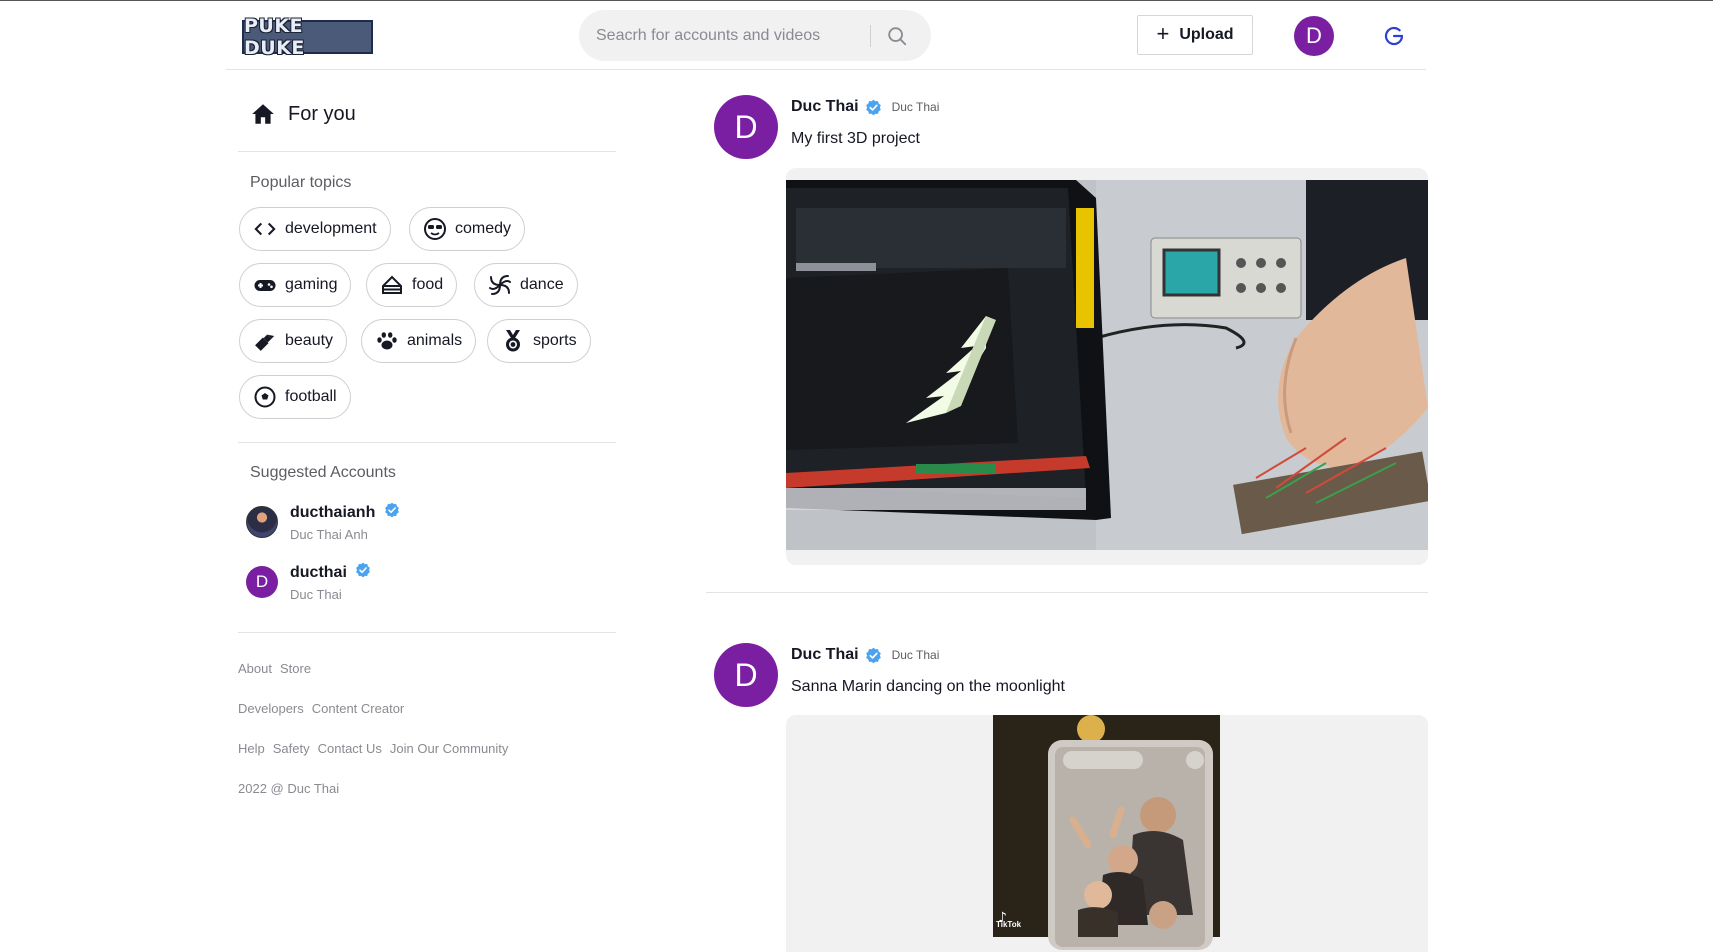  I want to click on avatar: D, so click(262, 582).